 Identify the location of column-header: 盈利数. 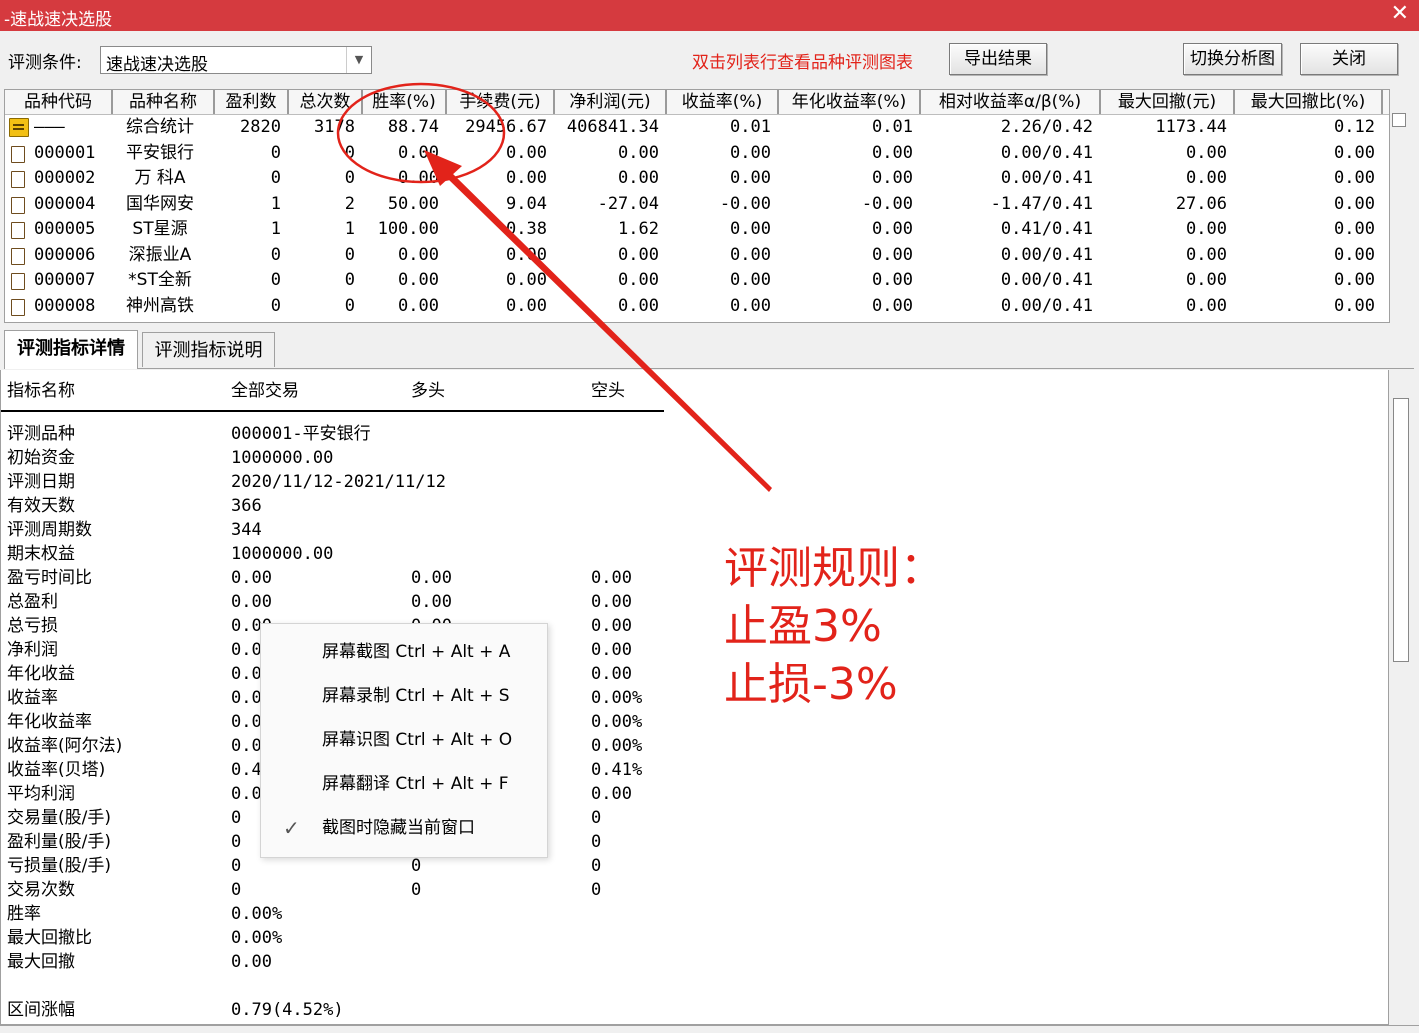
(252, 102).